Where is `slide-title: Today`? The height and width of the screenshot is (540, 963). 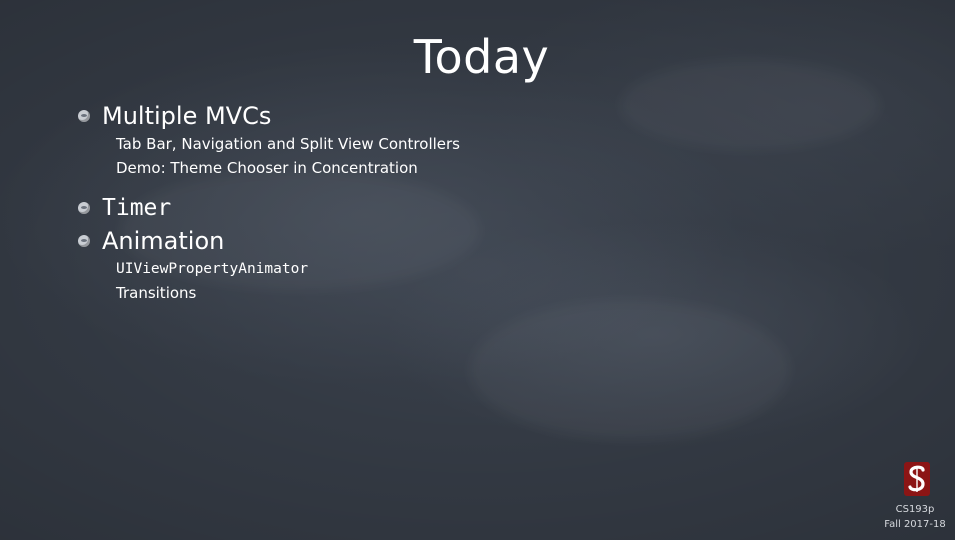 slide-title: Today is located at coordinates (481, 57).